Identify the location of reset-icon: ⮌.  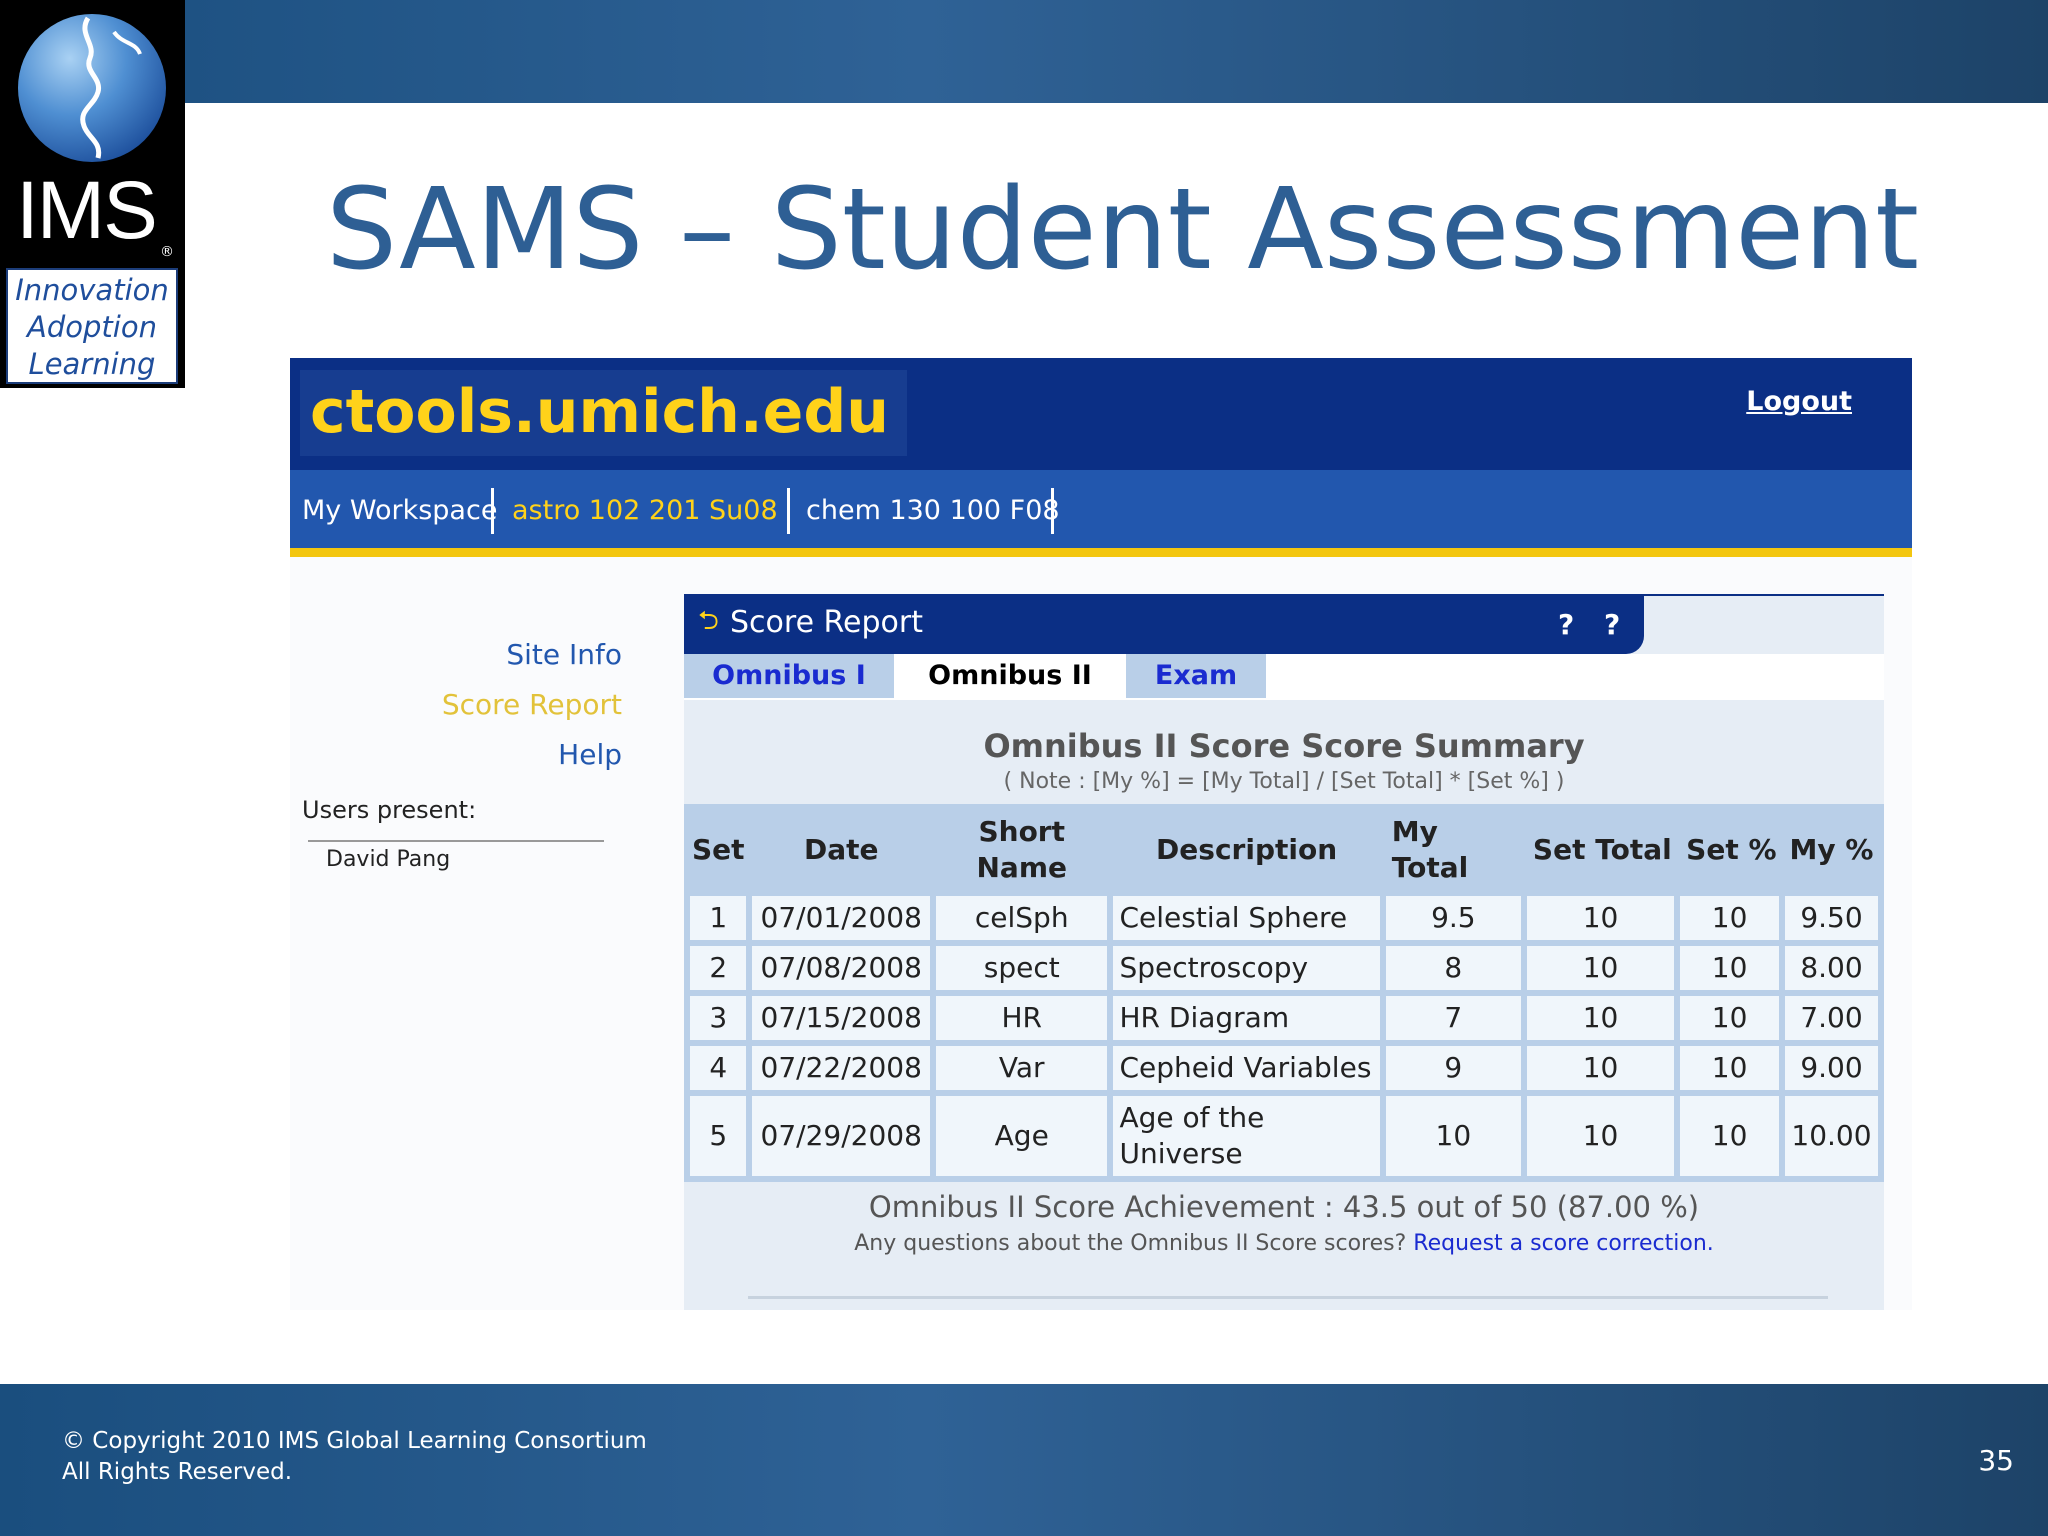
(709, 621).